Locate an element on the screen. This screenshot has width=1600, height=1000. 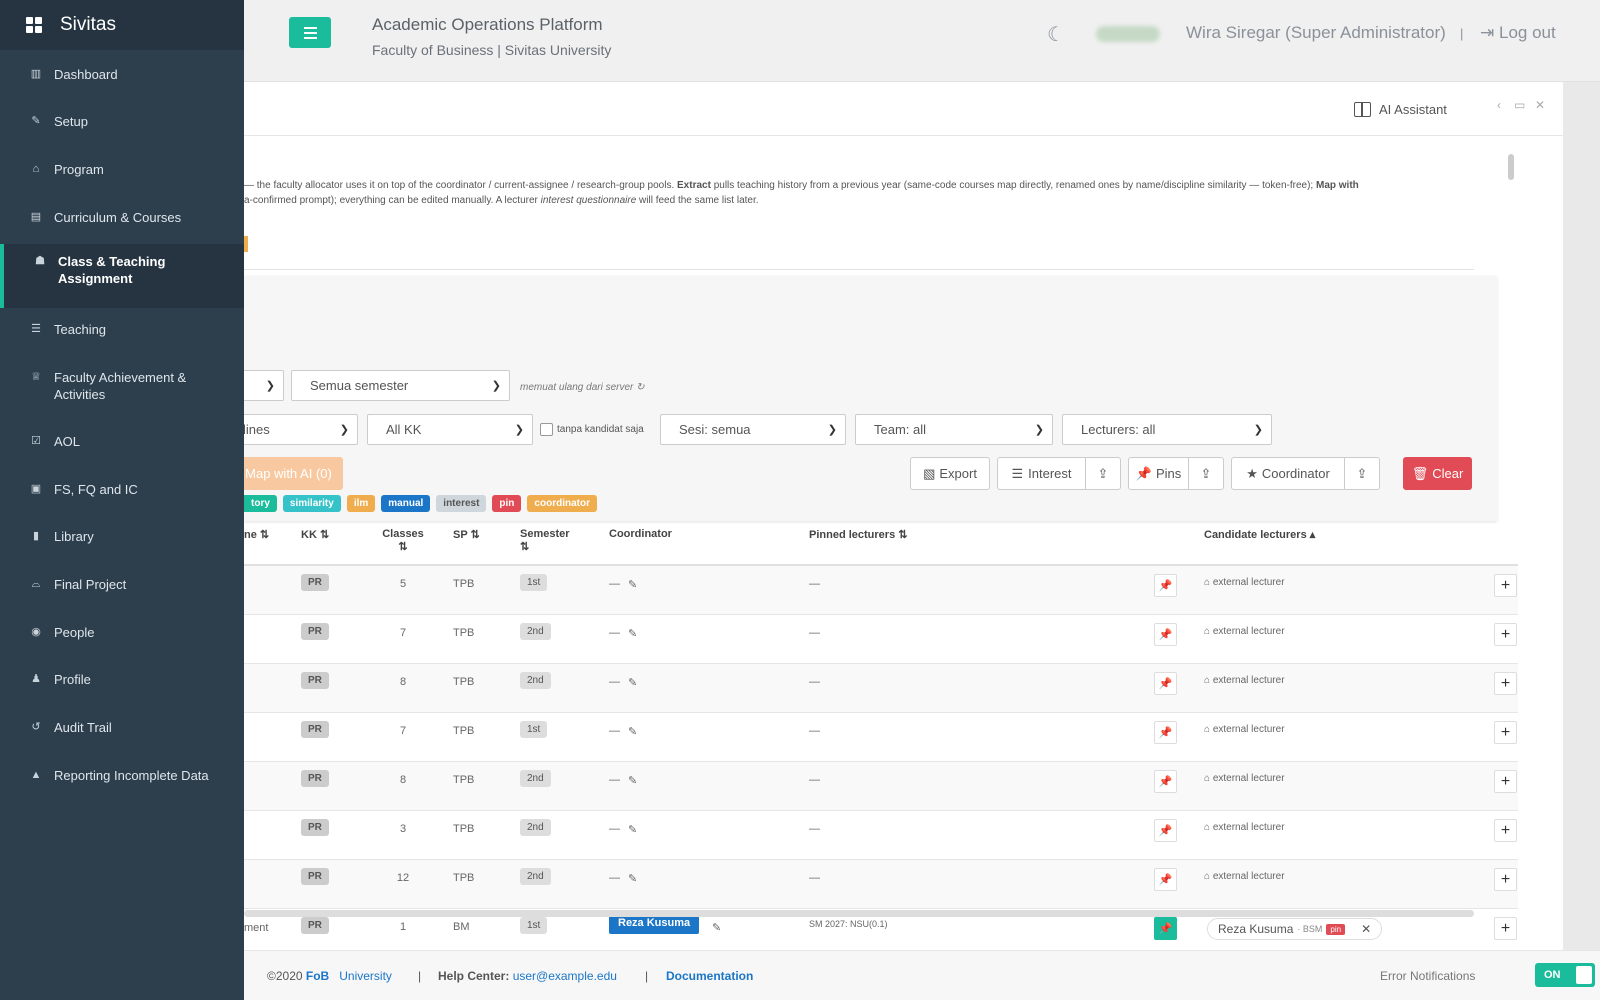
coordinator-empty: — is located at coordinates (614, 780).